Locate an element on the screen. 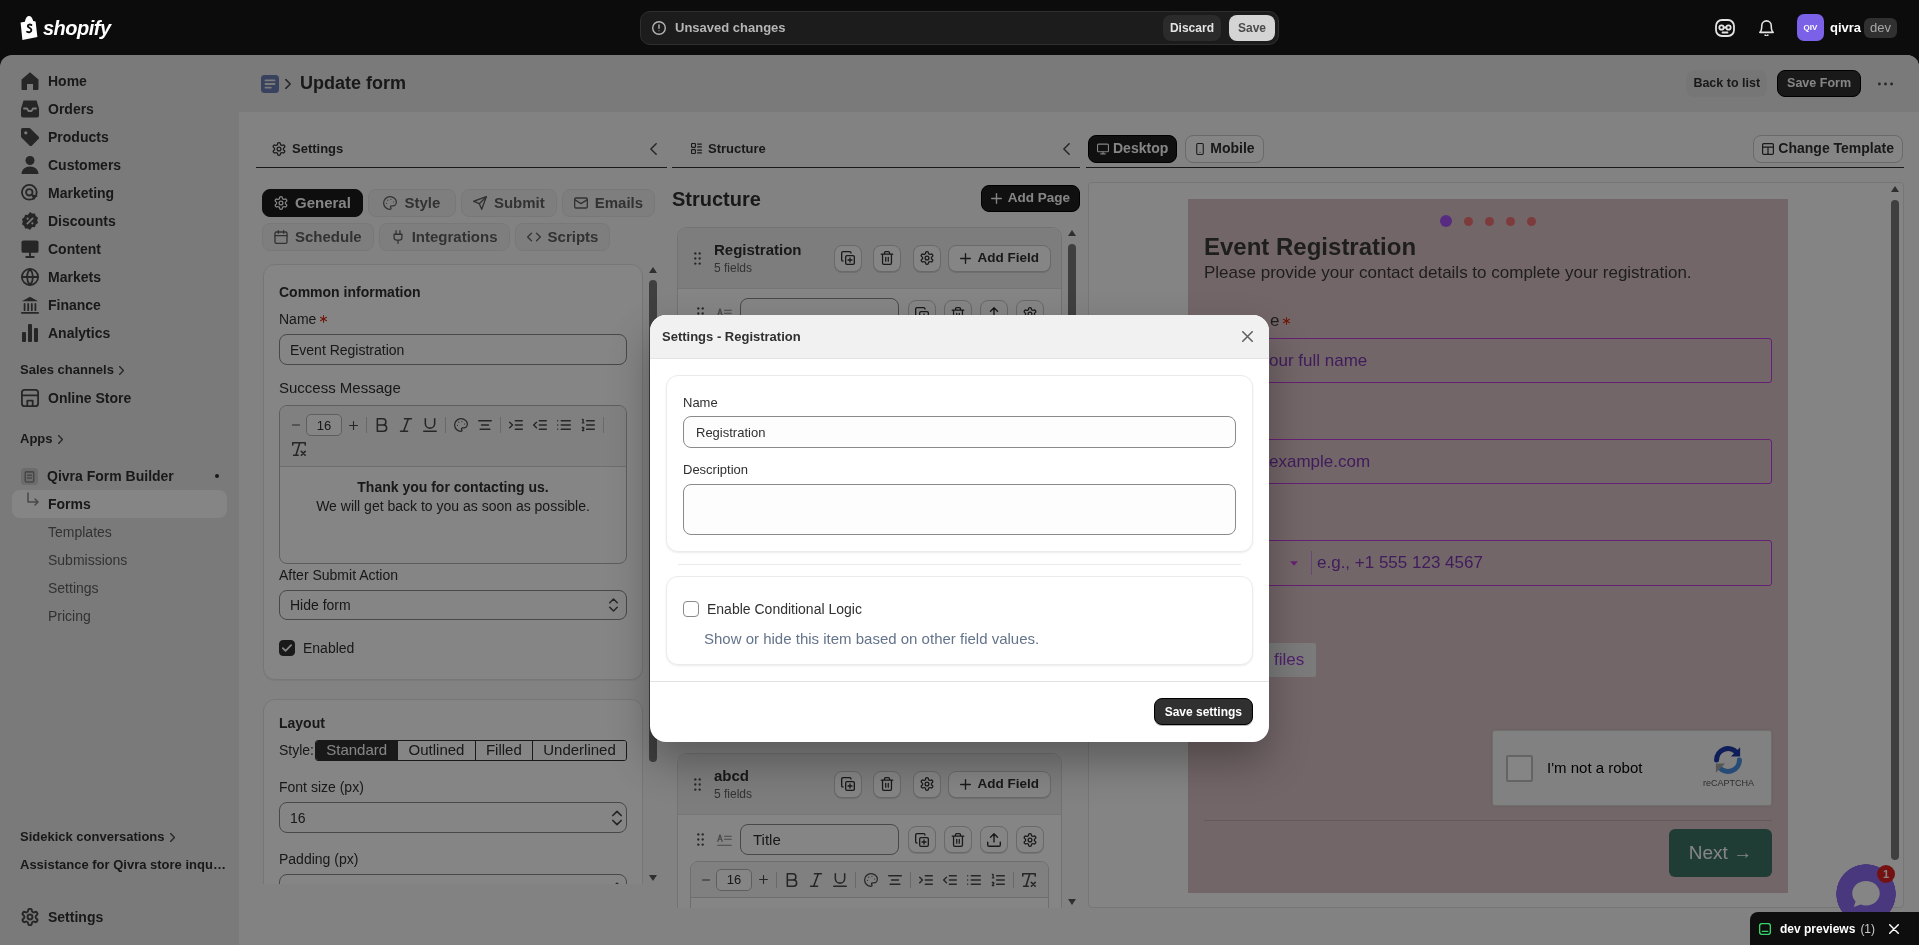  nav-item: Orders is located at coordinates (119, 109).